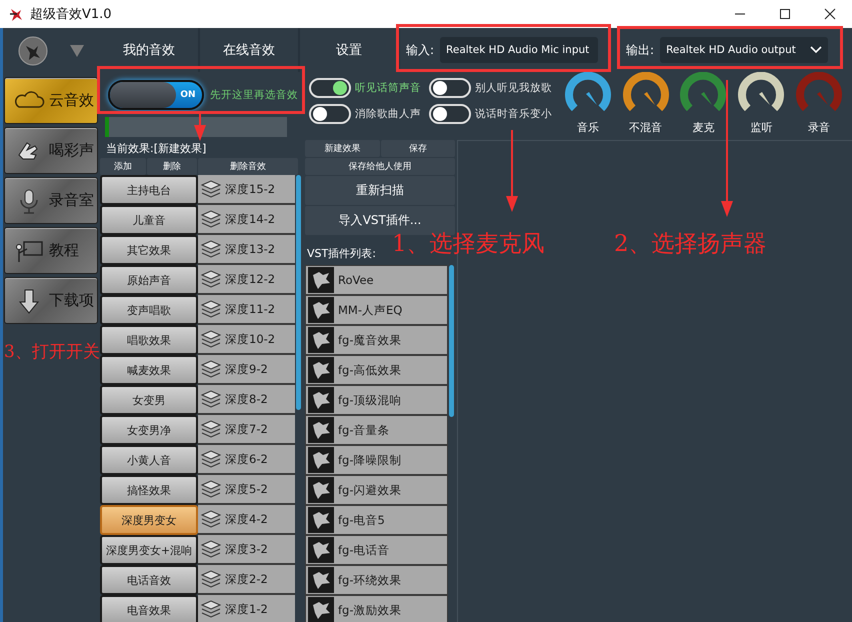 The width and height of the screenshot is (852, 622). I want to click on preset-item: 深度13-2, so click(246, 250).